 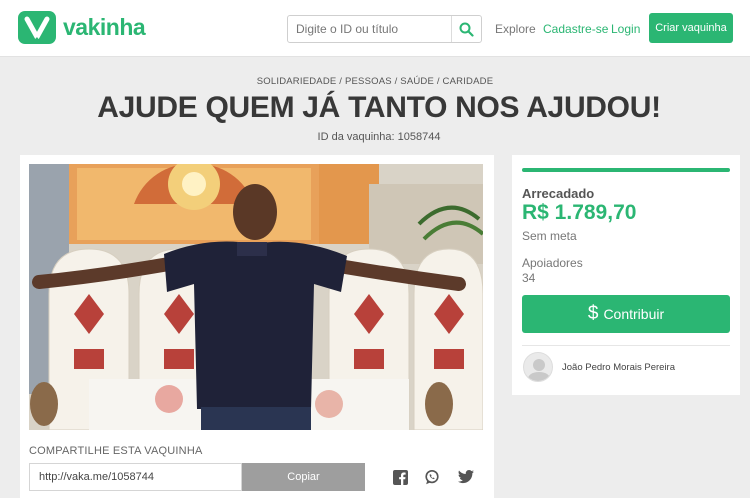 I want to click on progress-bar, so click(x=626, y=170).